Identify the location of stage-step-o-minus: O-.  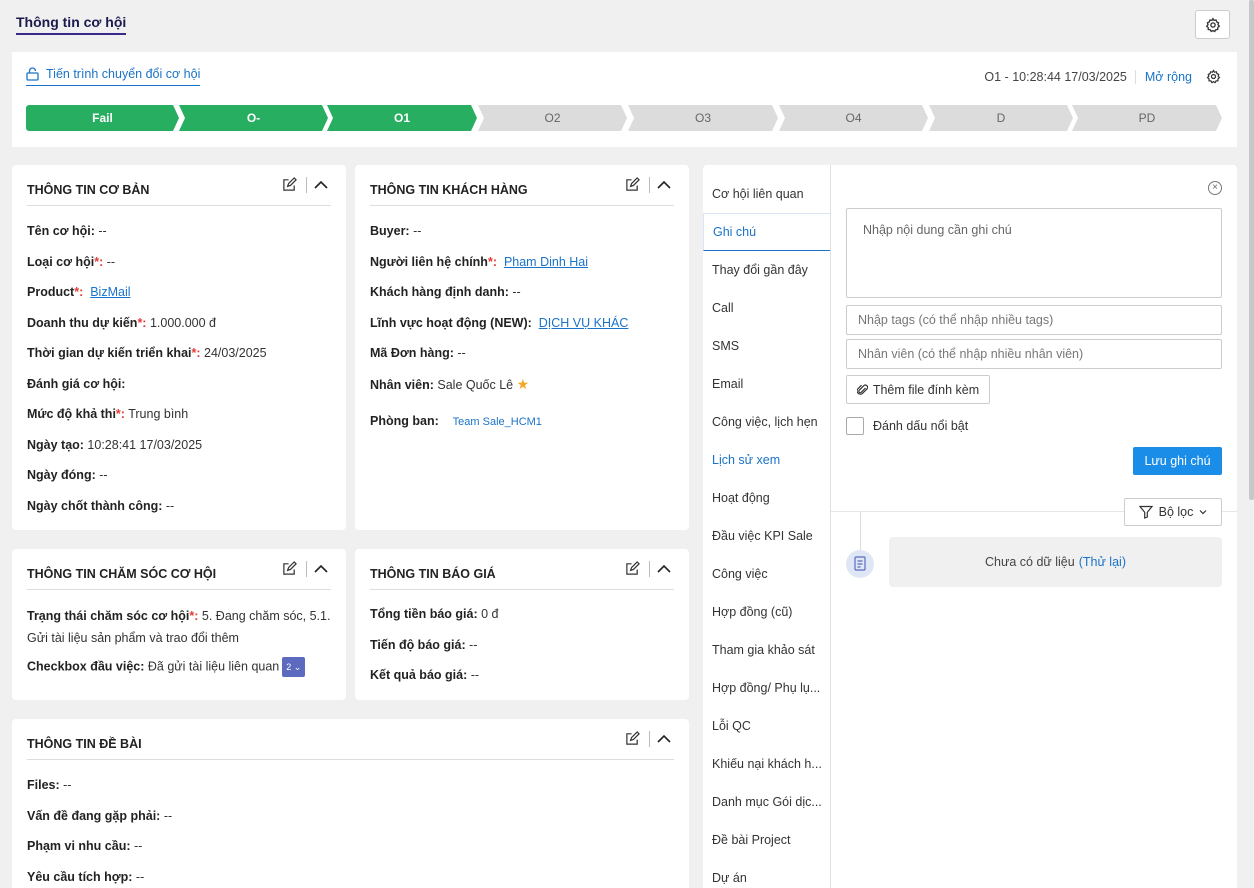
(253, 118).